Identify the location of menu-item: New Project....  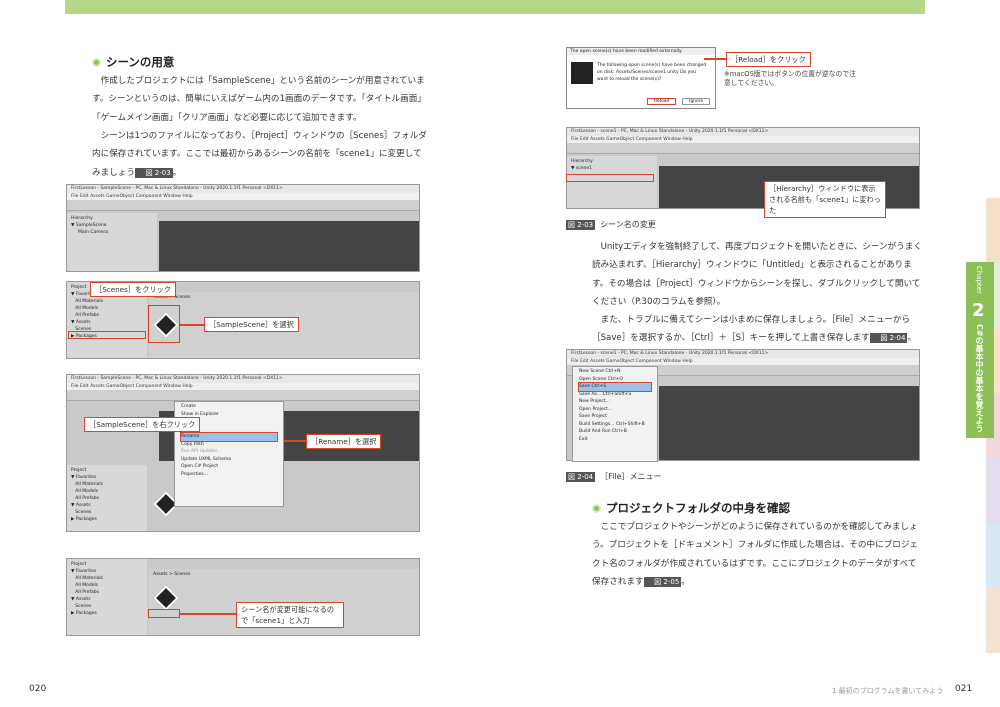
(615, 402).